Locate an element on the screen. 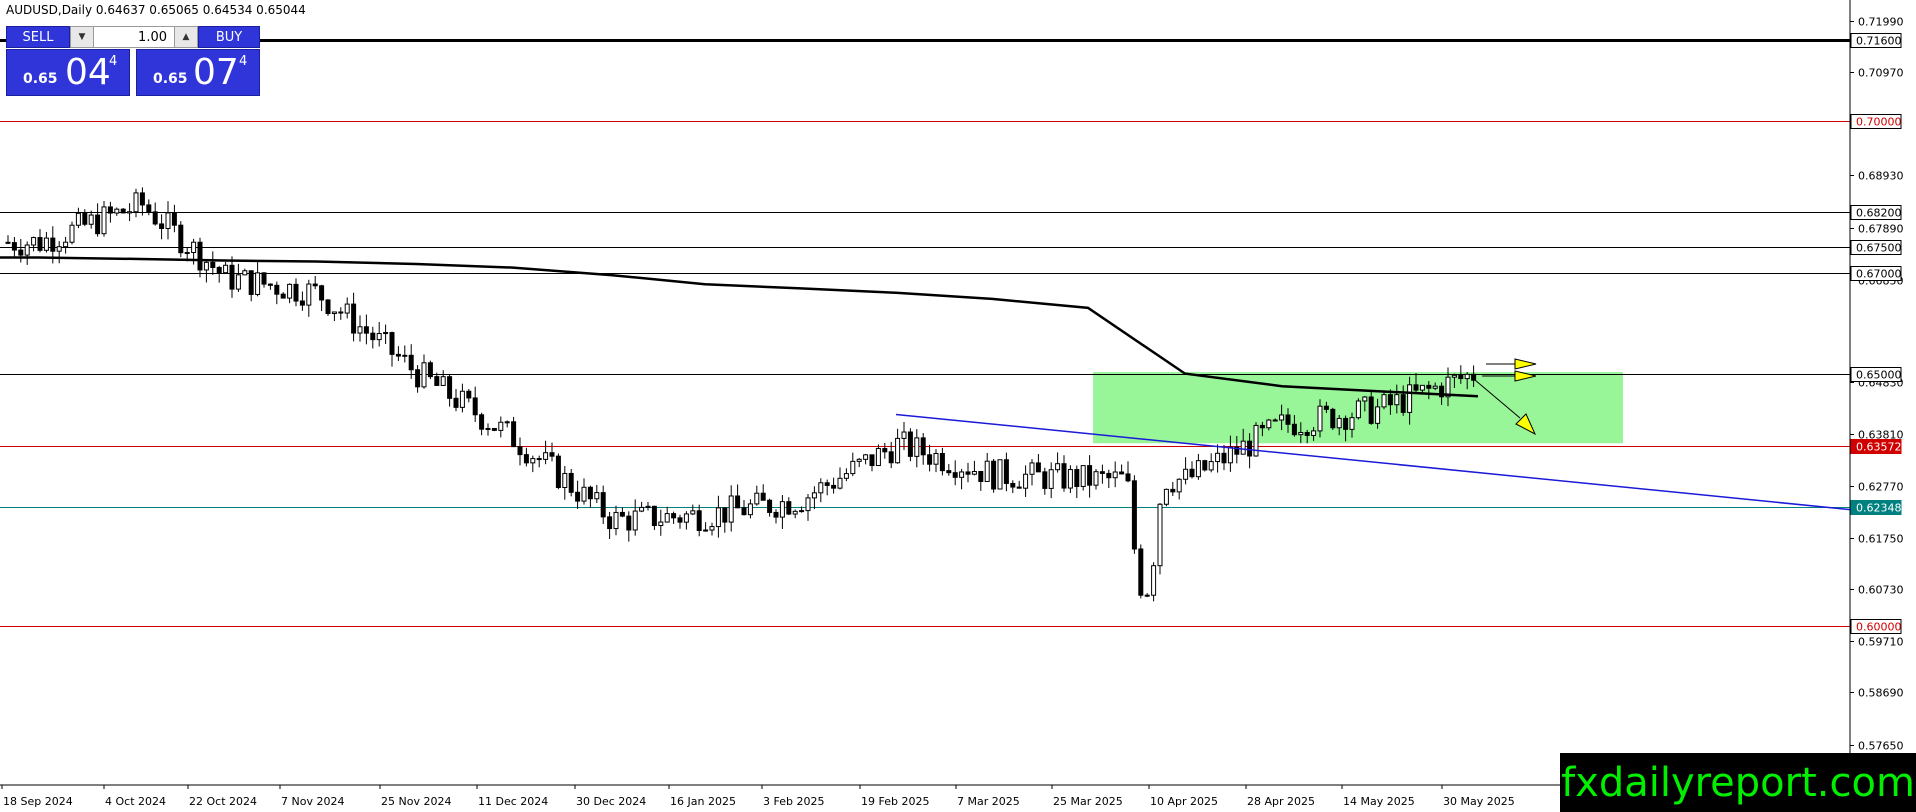  sell-price-box: 0.65 04 4 is located at coordinates (68, 72).